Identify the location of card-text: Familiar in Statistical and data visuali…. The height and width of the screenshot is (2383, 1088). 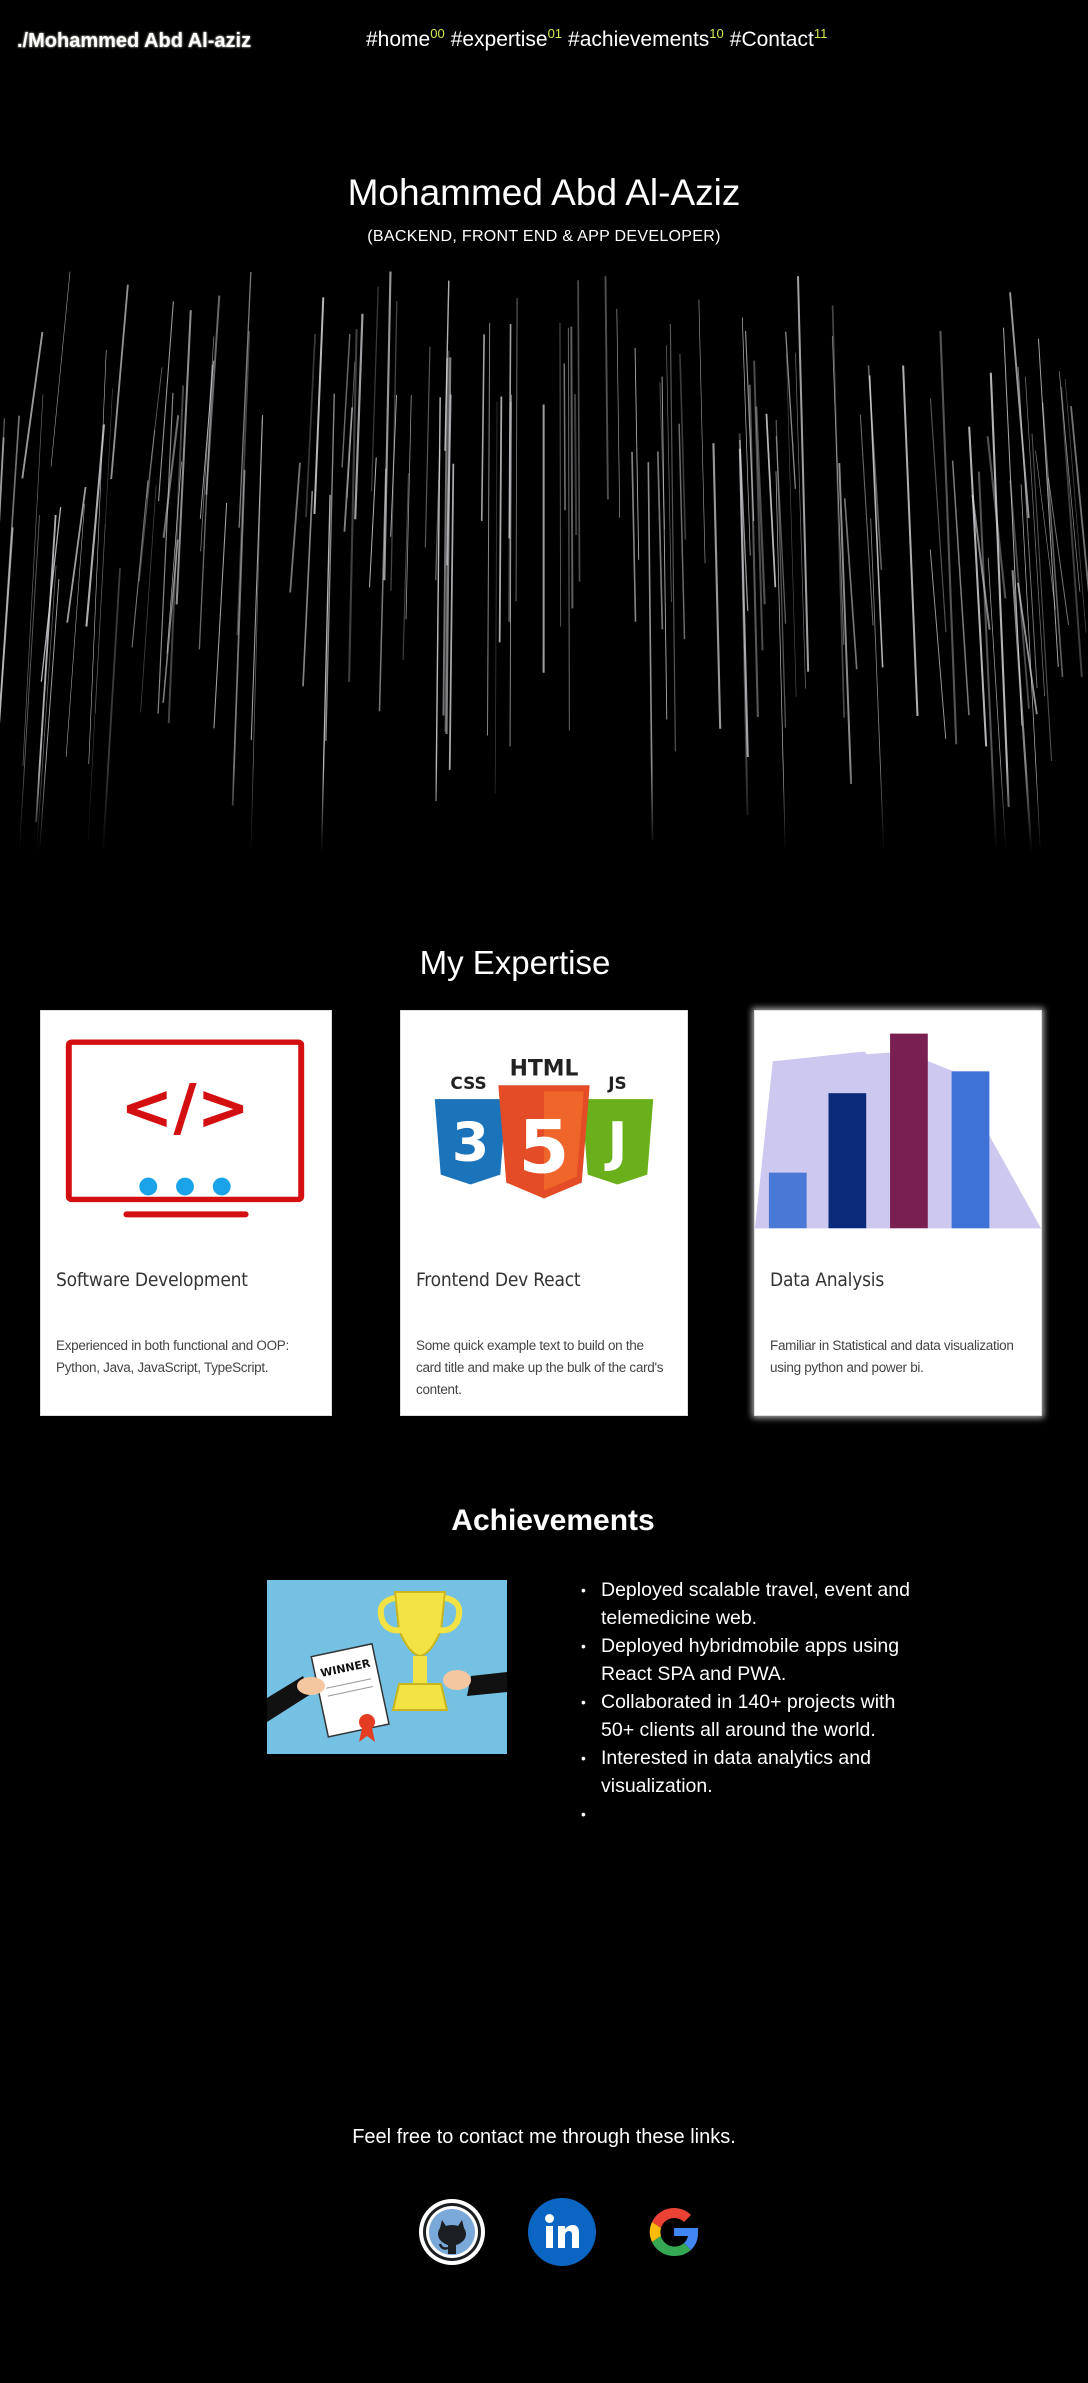
(892, 1356).